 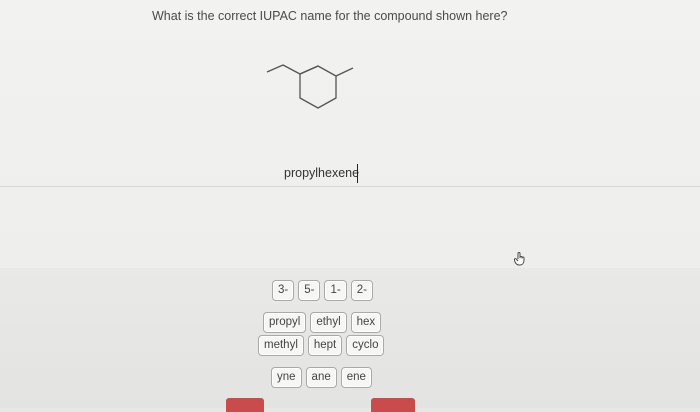 What do you see at coordinates (366, 322) in the screenshot?
I see `tile-hex: hex` at bounding box center [366, 322].